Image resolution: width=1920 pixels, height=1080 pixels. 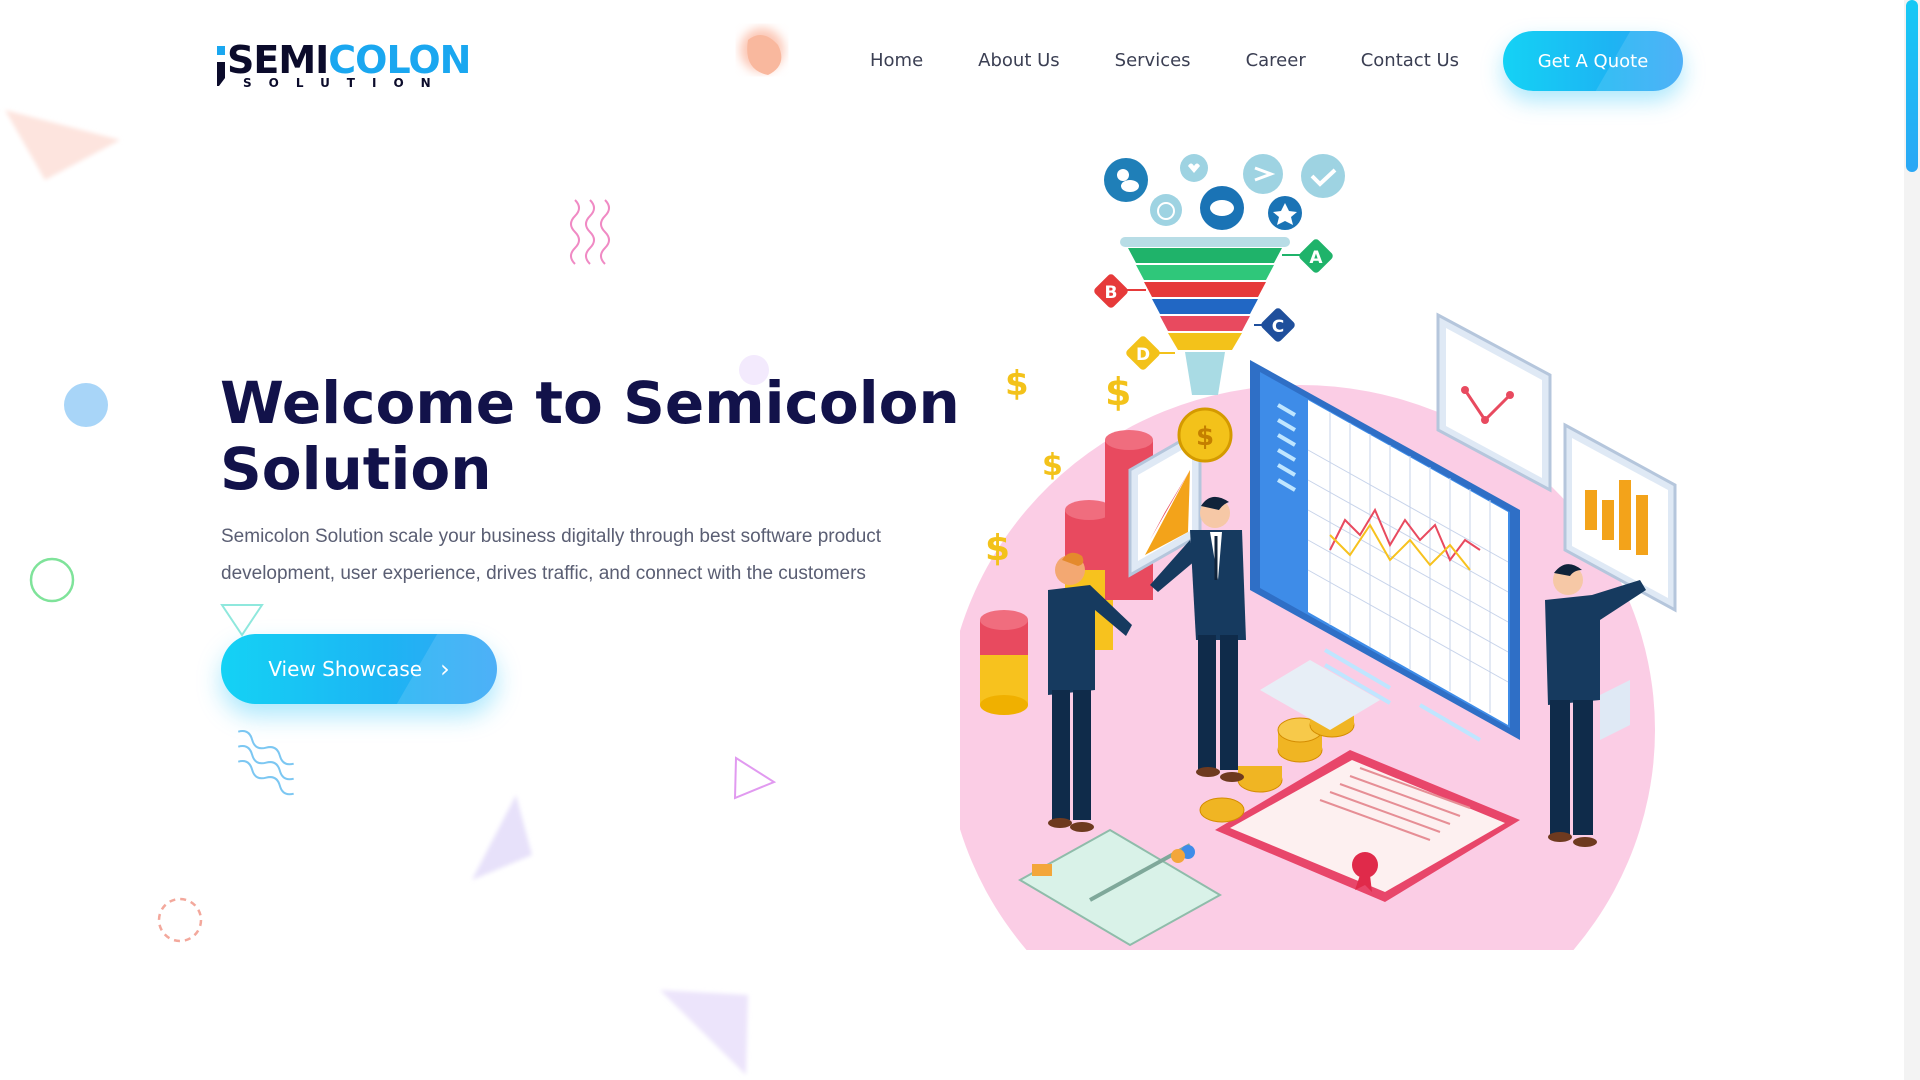 I want to click on nav-item-career: Career, so click(x=1276, y=60).